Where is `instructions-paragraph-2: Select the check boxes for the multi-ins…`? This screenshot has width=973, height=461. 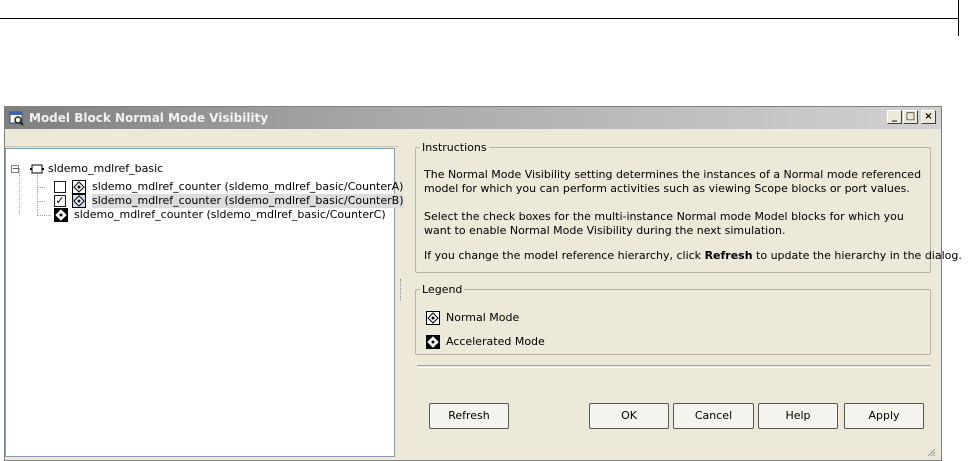 instructions-paragraph-2: Select the check boxes for the multi-ins… is located at coordinates (664, 223).